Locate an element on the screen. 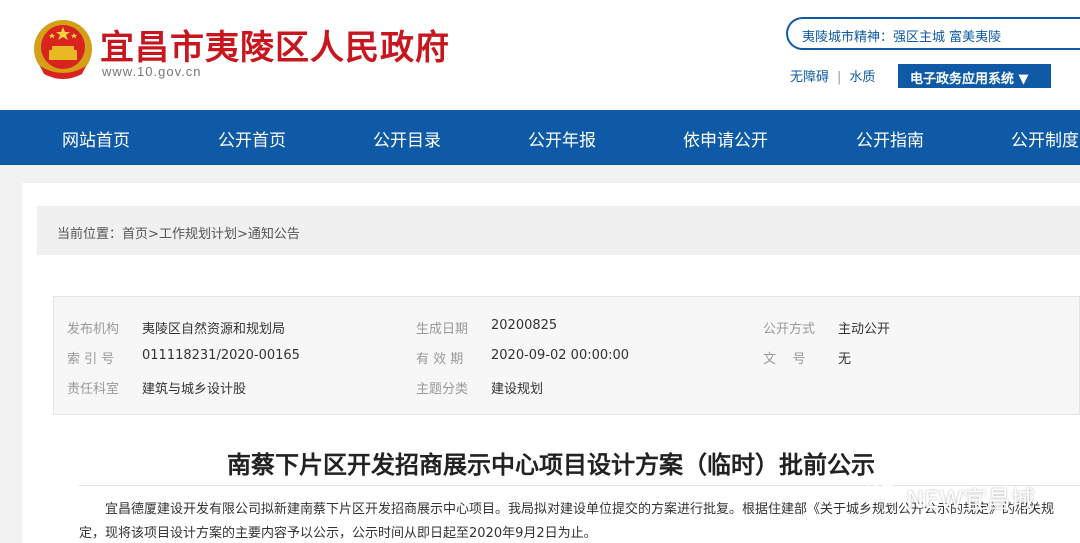 The image size is (1080, 543). breadcrumb-prefix: 当前位置： is located at coordinates (90, 234).